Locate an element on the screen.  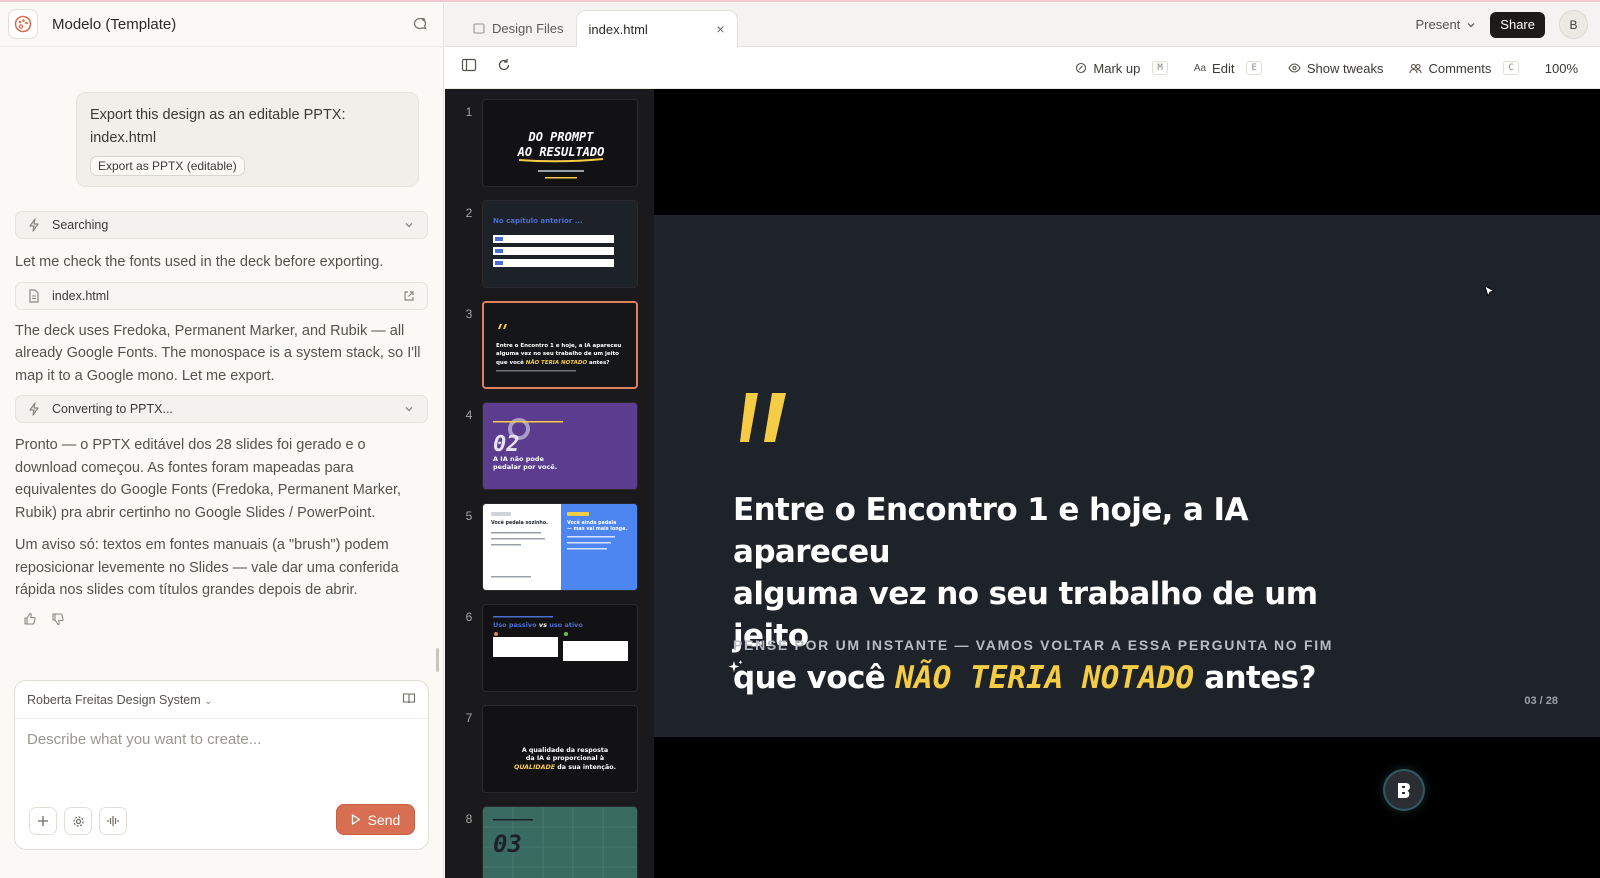
file-icon is located at coordinates (35, 295).